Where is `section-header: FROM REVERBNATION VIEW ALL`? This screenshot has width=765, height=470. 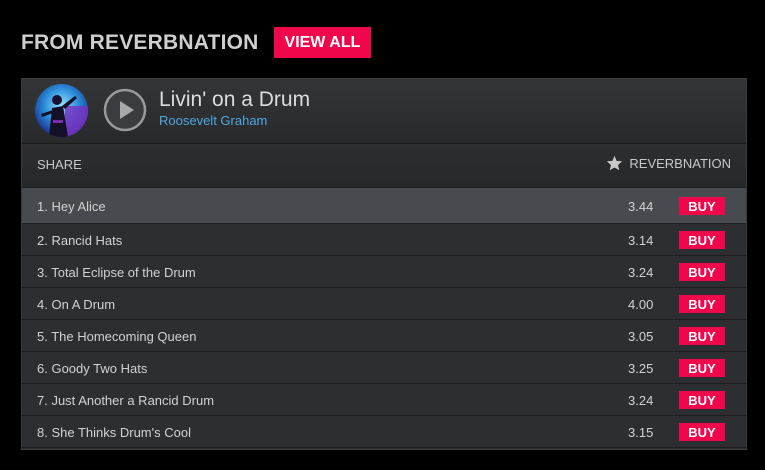
section-header: FROM REVERBNATION VIEW ALL is located at coordinates (196, 42).